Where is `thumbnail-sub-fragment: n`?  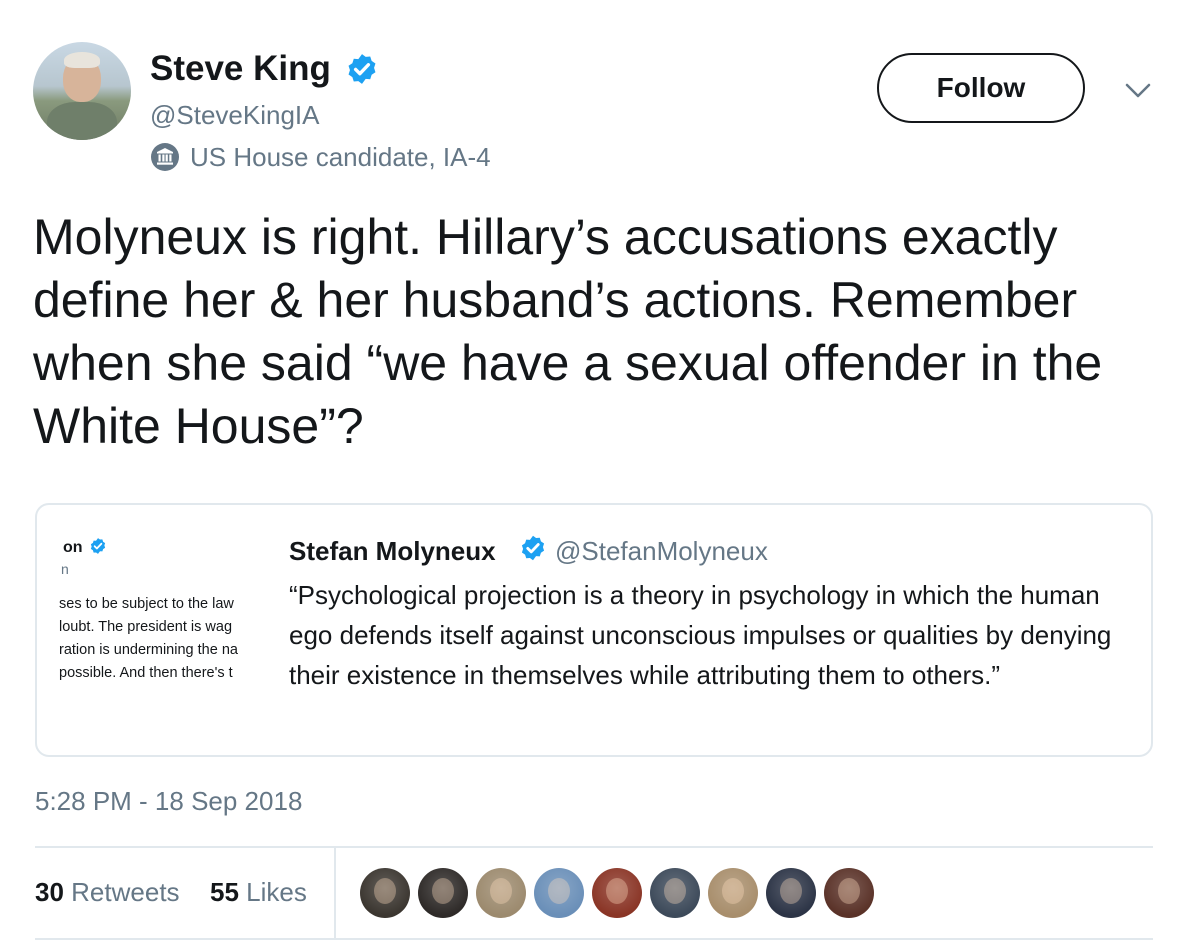 thumbnail-sub-fragment: n is located at coordinates (65, 569).